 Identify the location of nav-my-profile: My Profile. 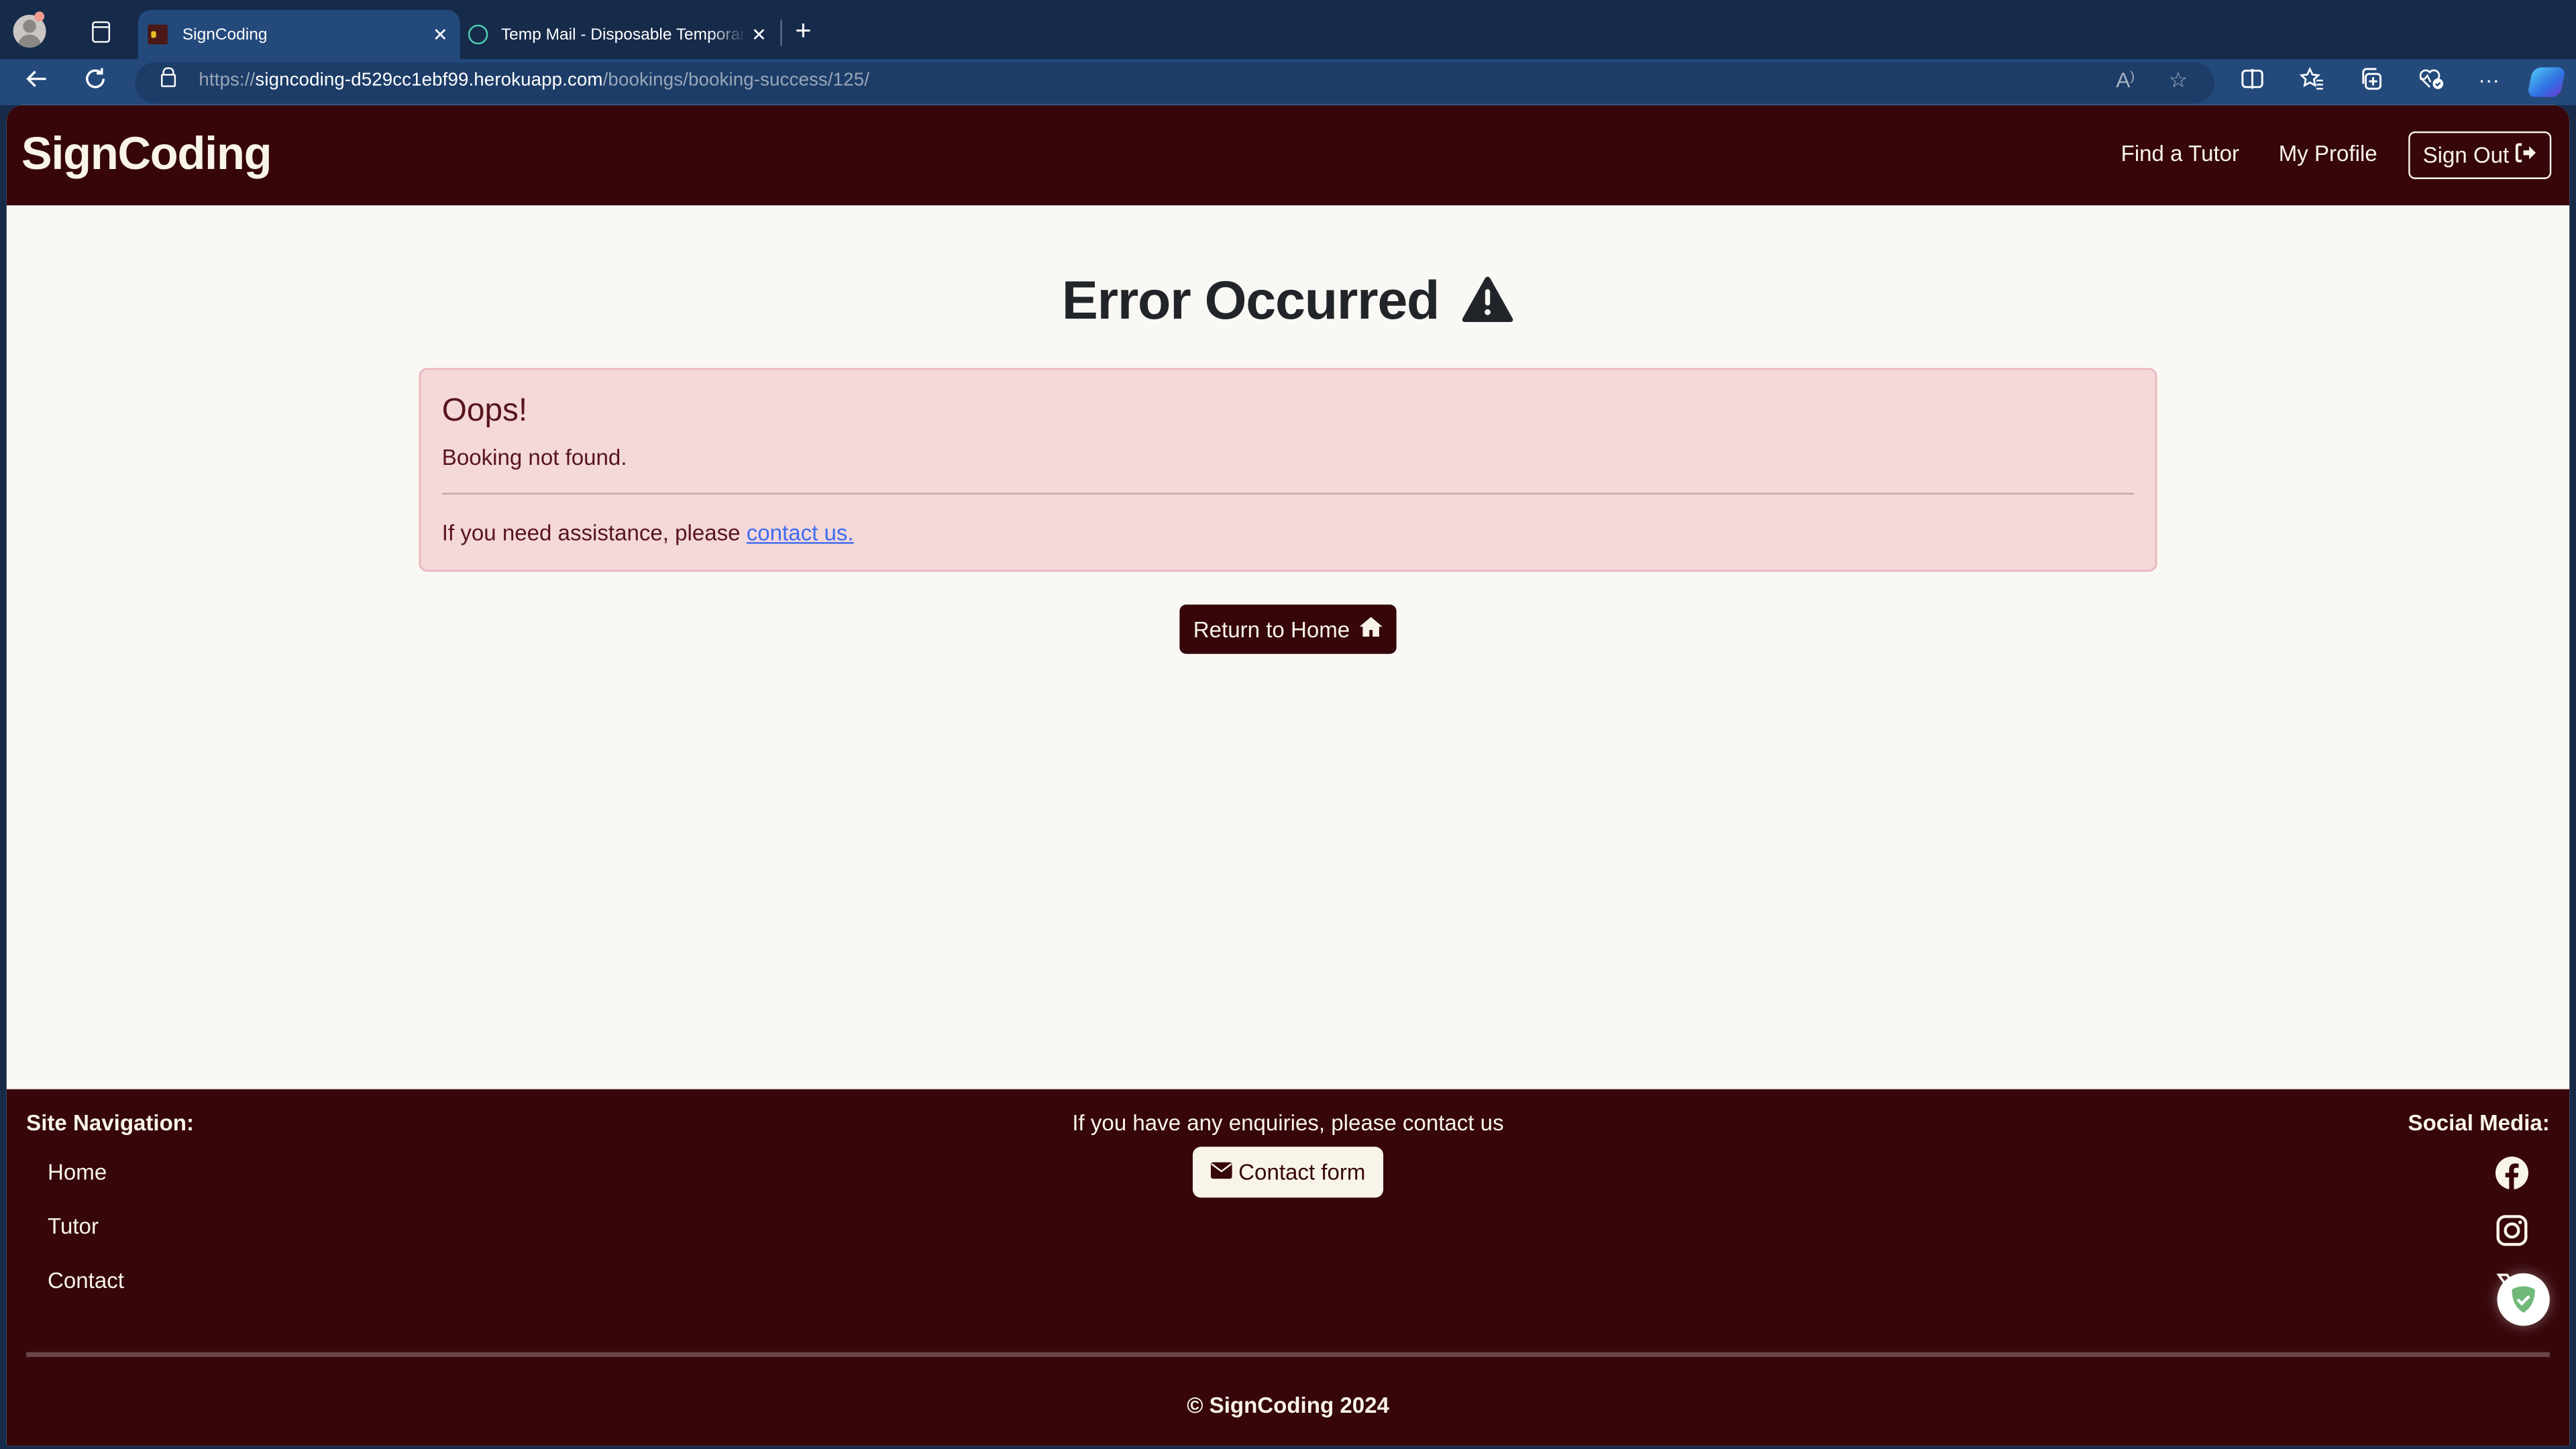
(2328, 154).